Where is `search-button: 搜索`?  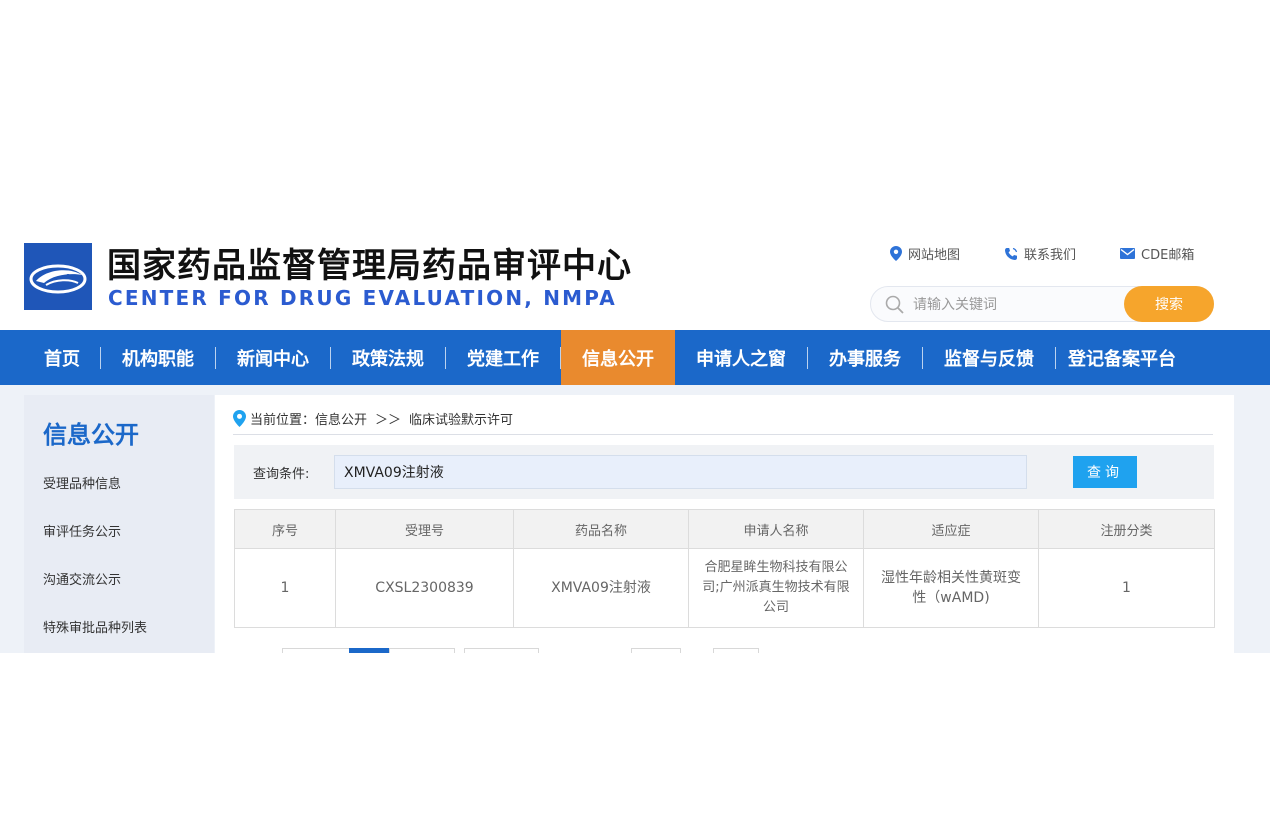 search-button: 搜索 is located at coordinates (1169, 304).